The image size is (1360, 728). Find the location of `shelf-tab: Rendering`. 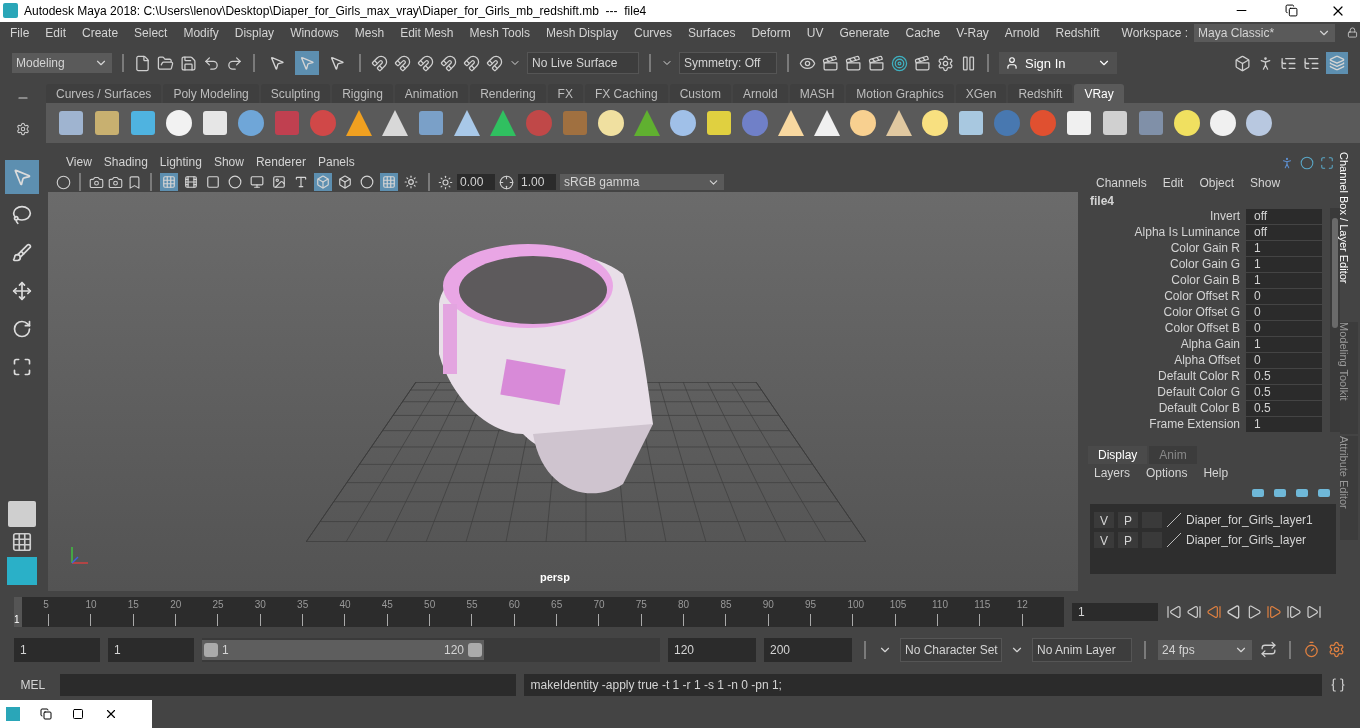

shelf-tab: Rendering is located at coordinates (508, 94).